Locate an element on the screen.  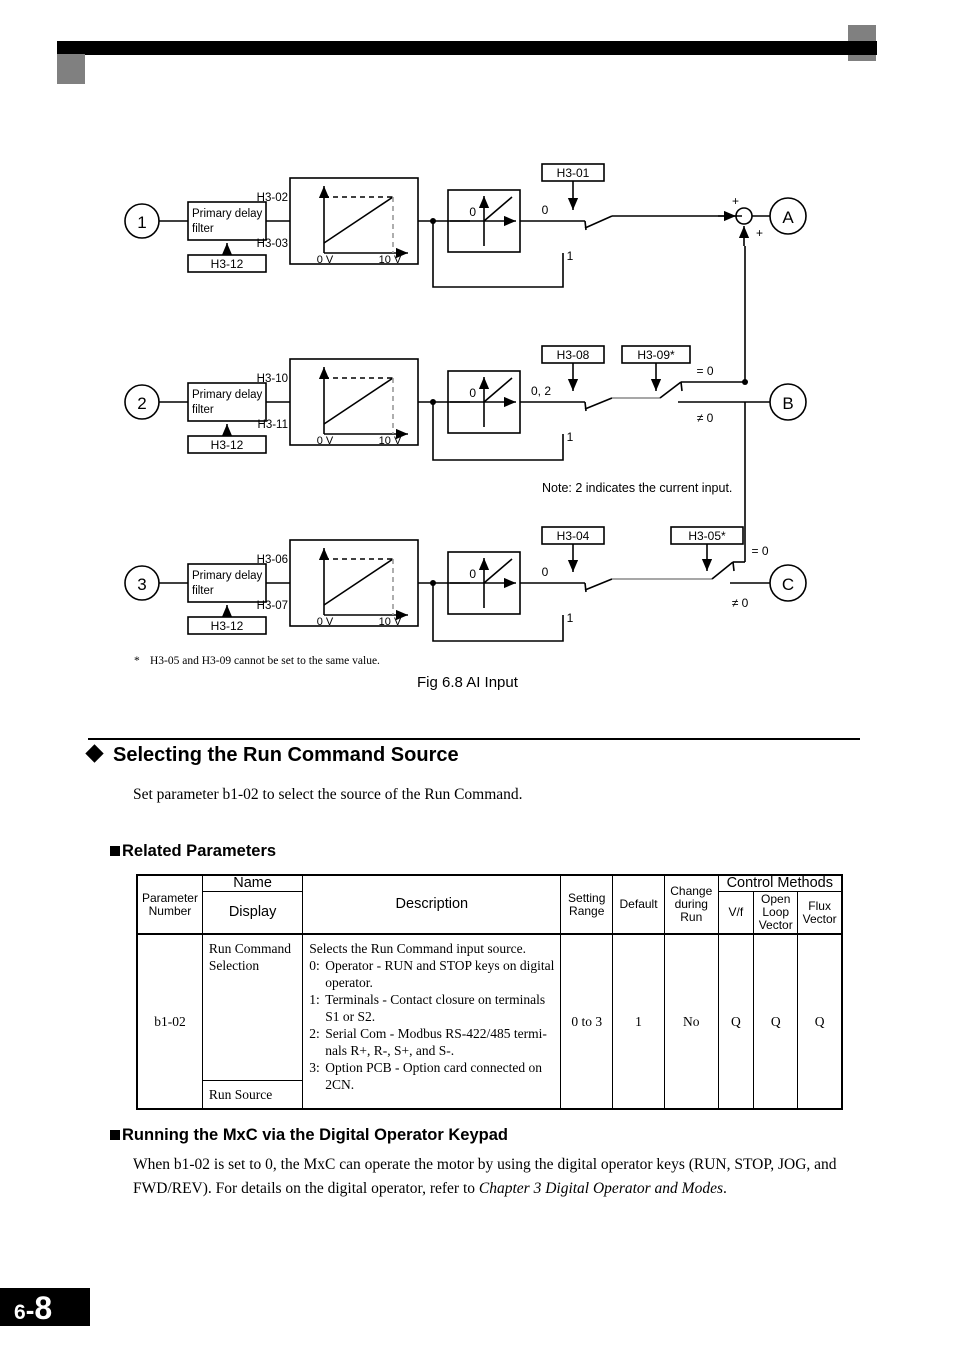
th-change-l1: Change is located at coordinates (691, 891).